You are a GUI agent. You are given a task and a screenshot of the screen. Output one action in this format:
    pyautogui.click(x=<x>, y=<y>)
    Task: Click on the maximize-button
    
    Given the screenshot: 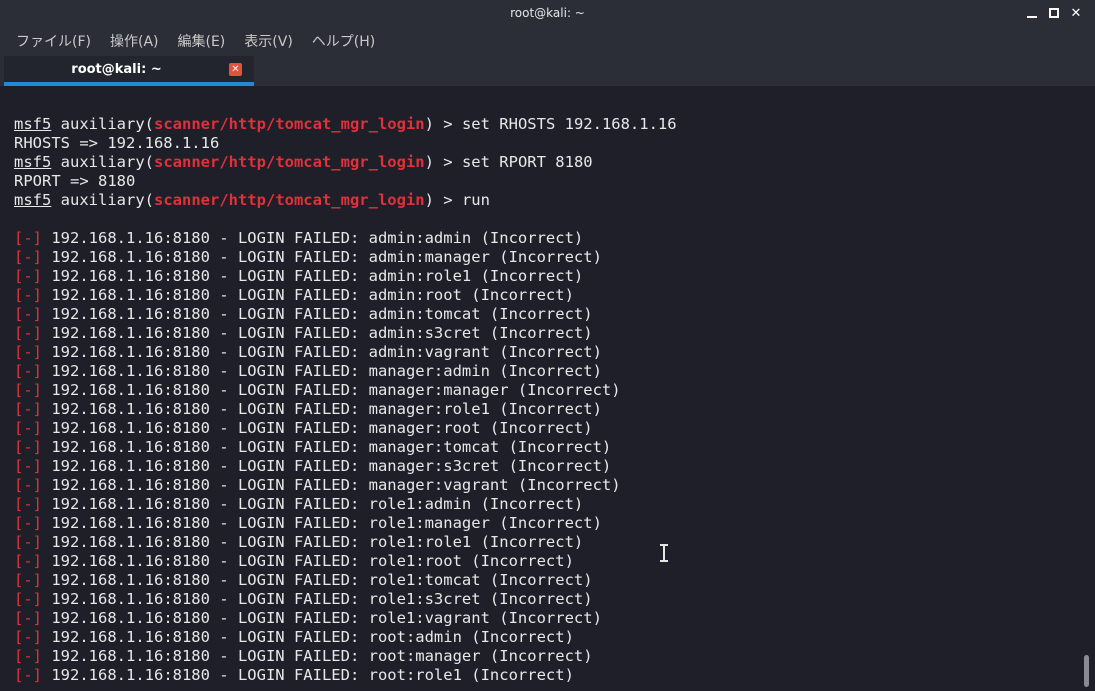 What is the action you would take?
    pyautogui.click(x=1054, y=13)
    